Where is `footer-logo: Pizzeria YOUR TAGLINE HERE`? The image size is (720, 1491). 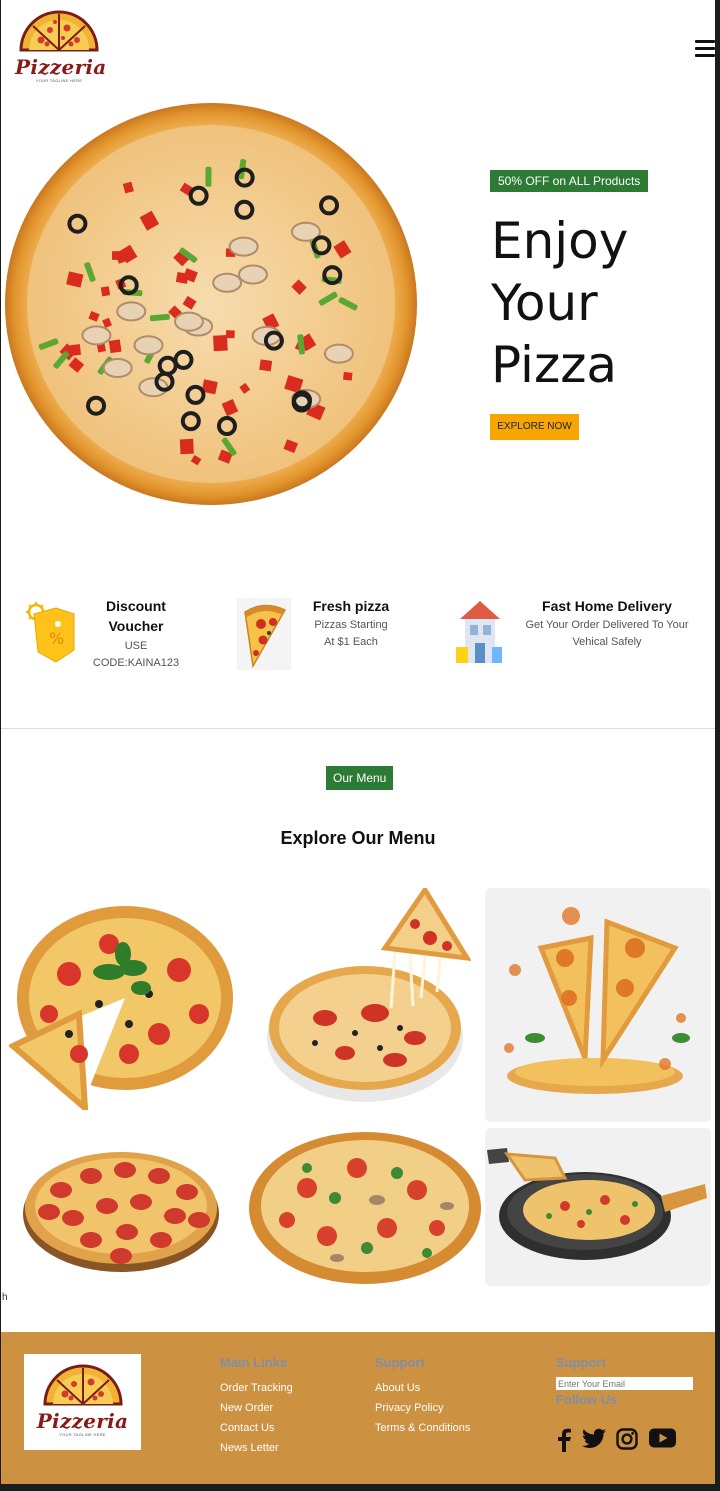 footer-logo: Pizzeria YOUR TAGLINE HERE is located at coordinates (82, 1402).